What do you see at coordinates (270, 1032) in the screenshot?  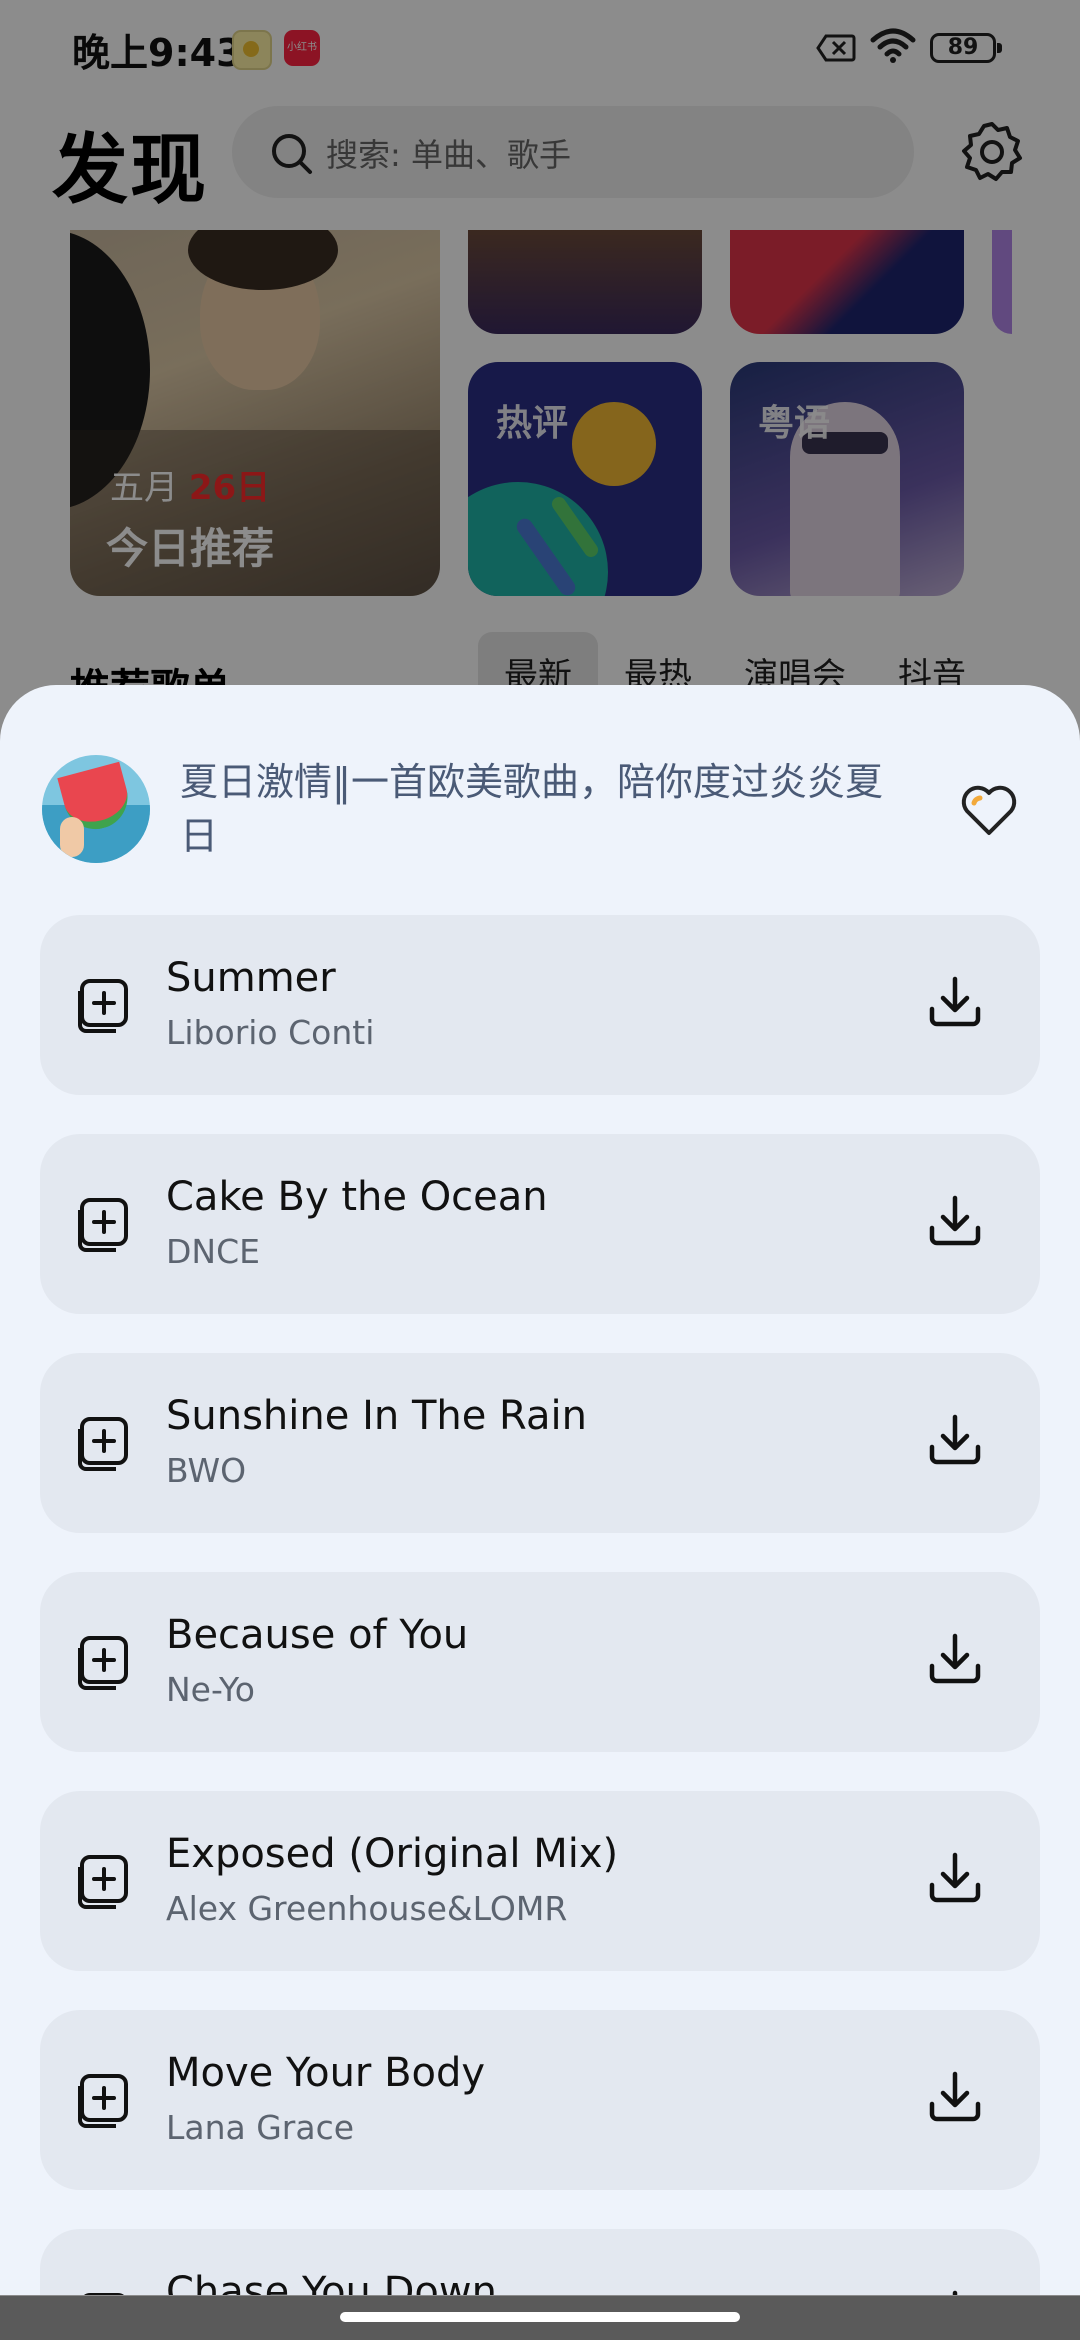 I see `song-artist: Liborio Conti` at bounding box center [270, 1032].